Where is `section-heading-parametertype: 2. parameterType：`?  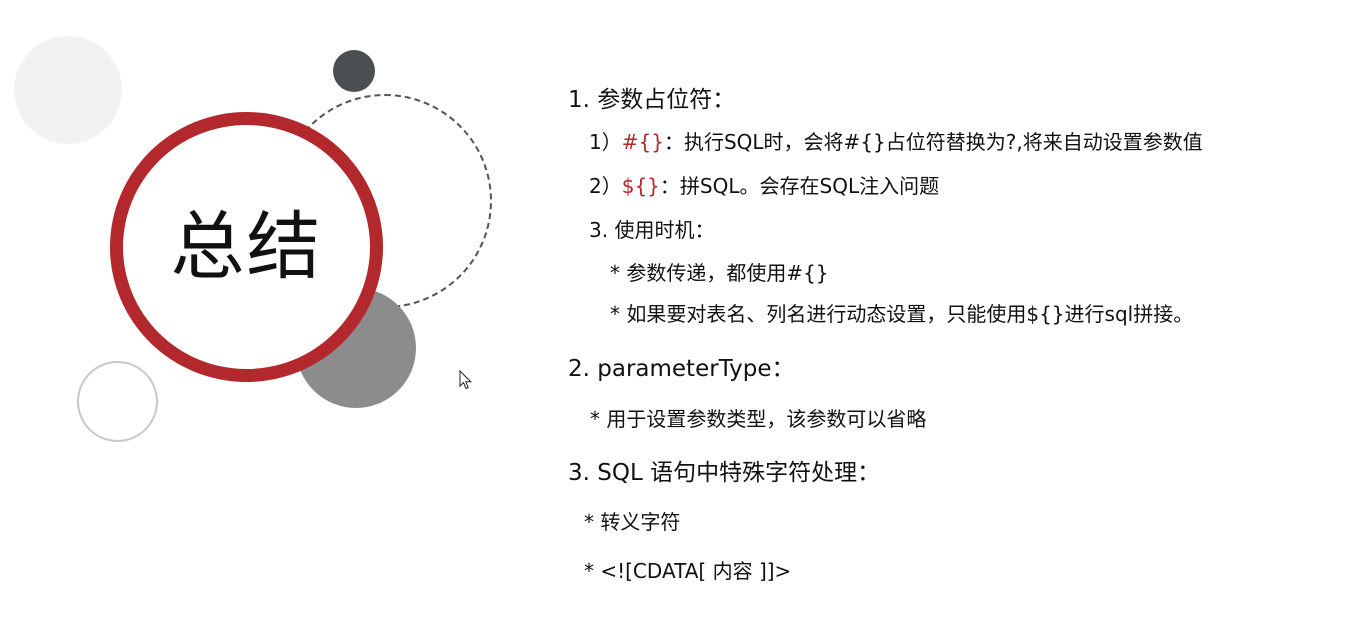
section-heading-parametertype: 2. parameterType： is located at coordinates (681, 369).